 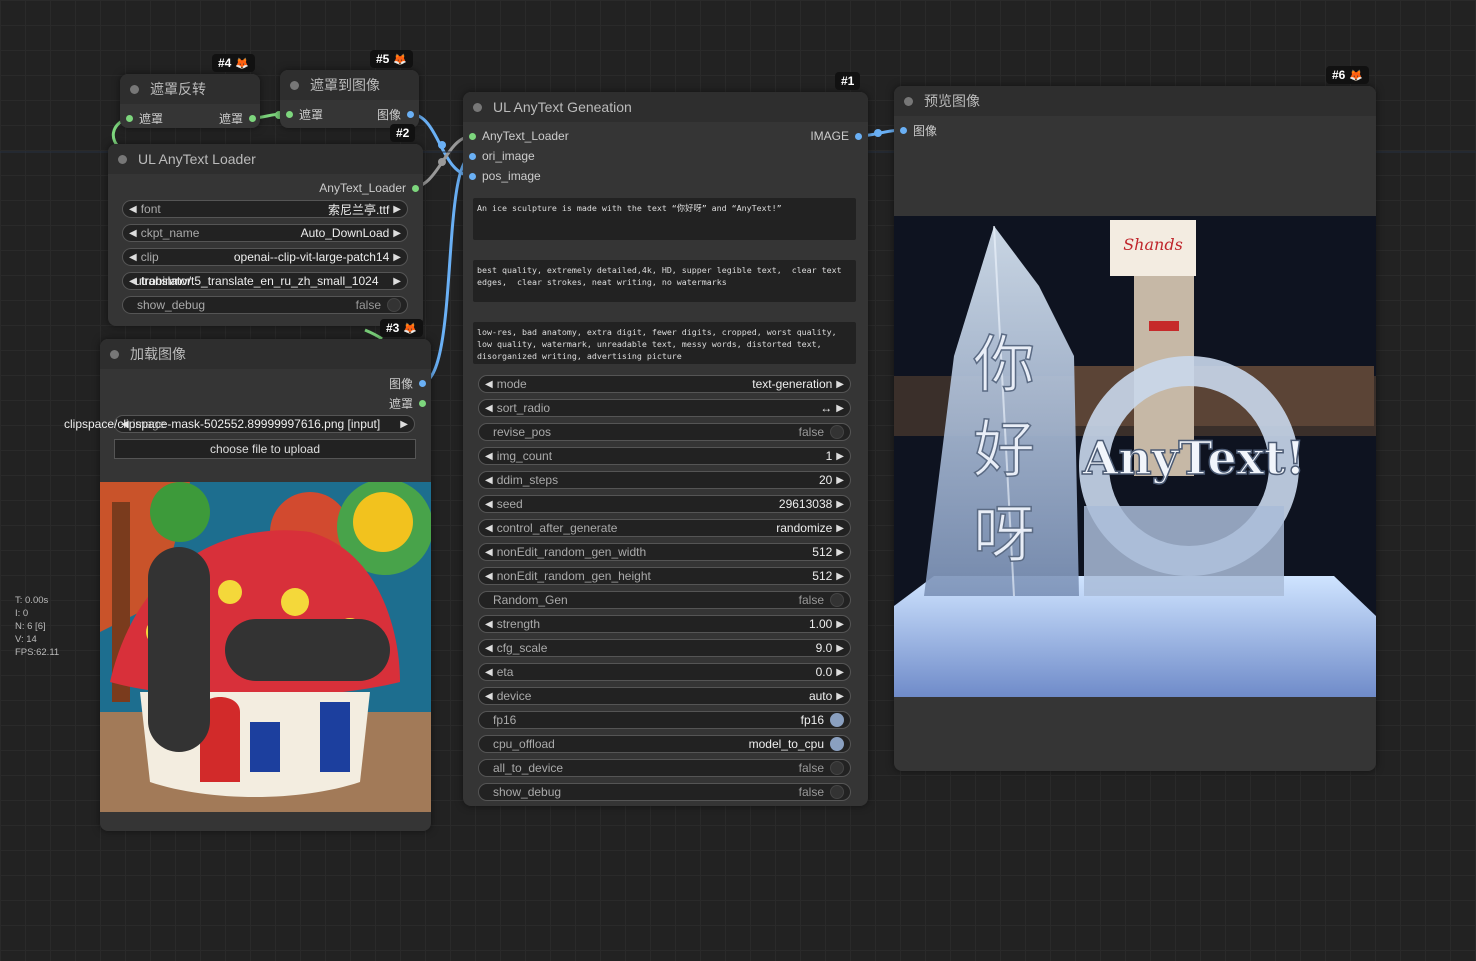 What do you see at coordinates (369, 188) in the screenshot?
I see `output-port-anytext-loader: AnyText_Loader` at bounding box center [369, 188].